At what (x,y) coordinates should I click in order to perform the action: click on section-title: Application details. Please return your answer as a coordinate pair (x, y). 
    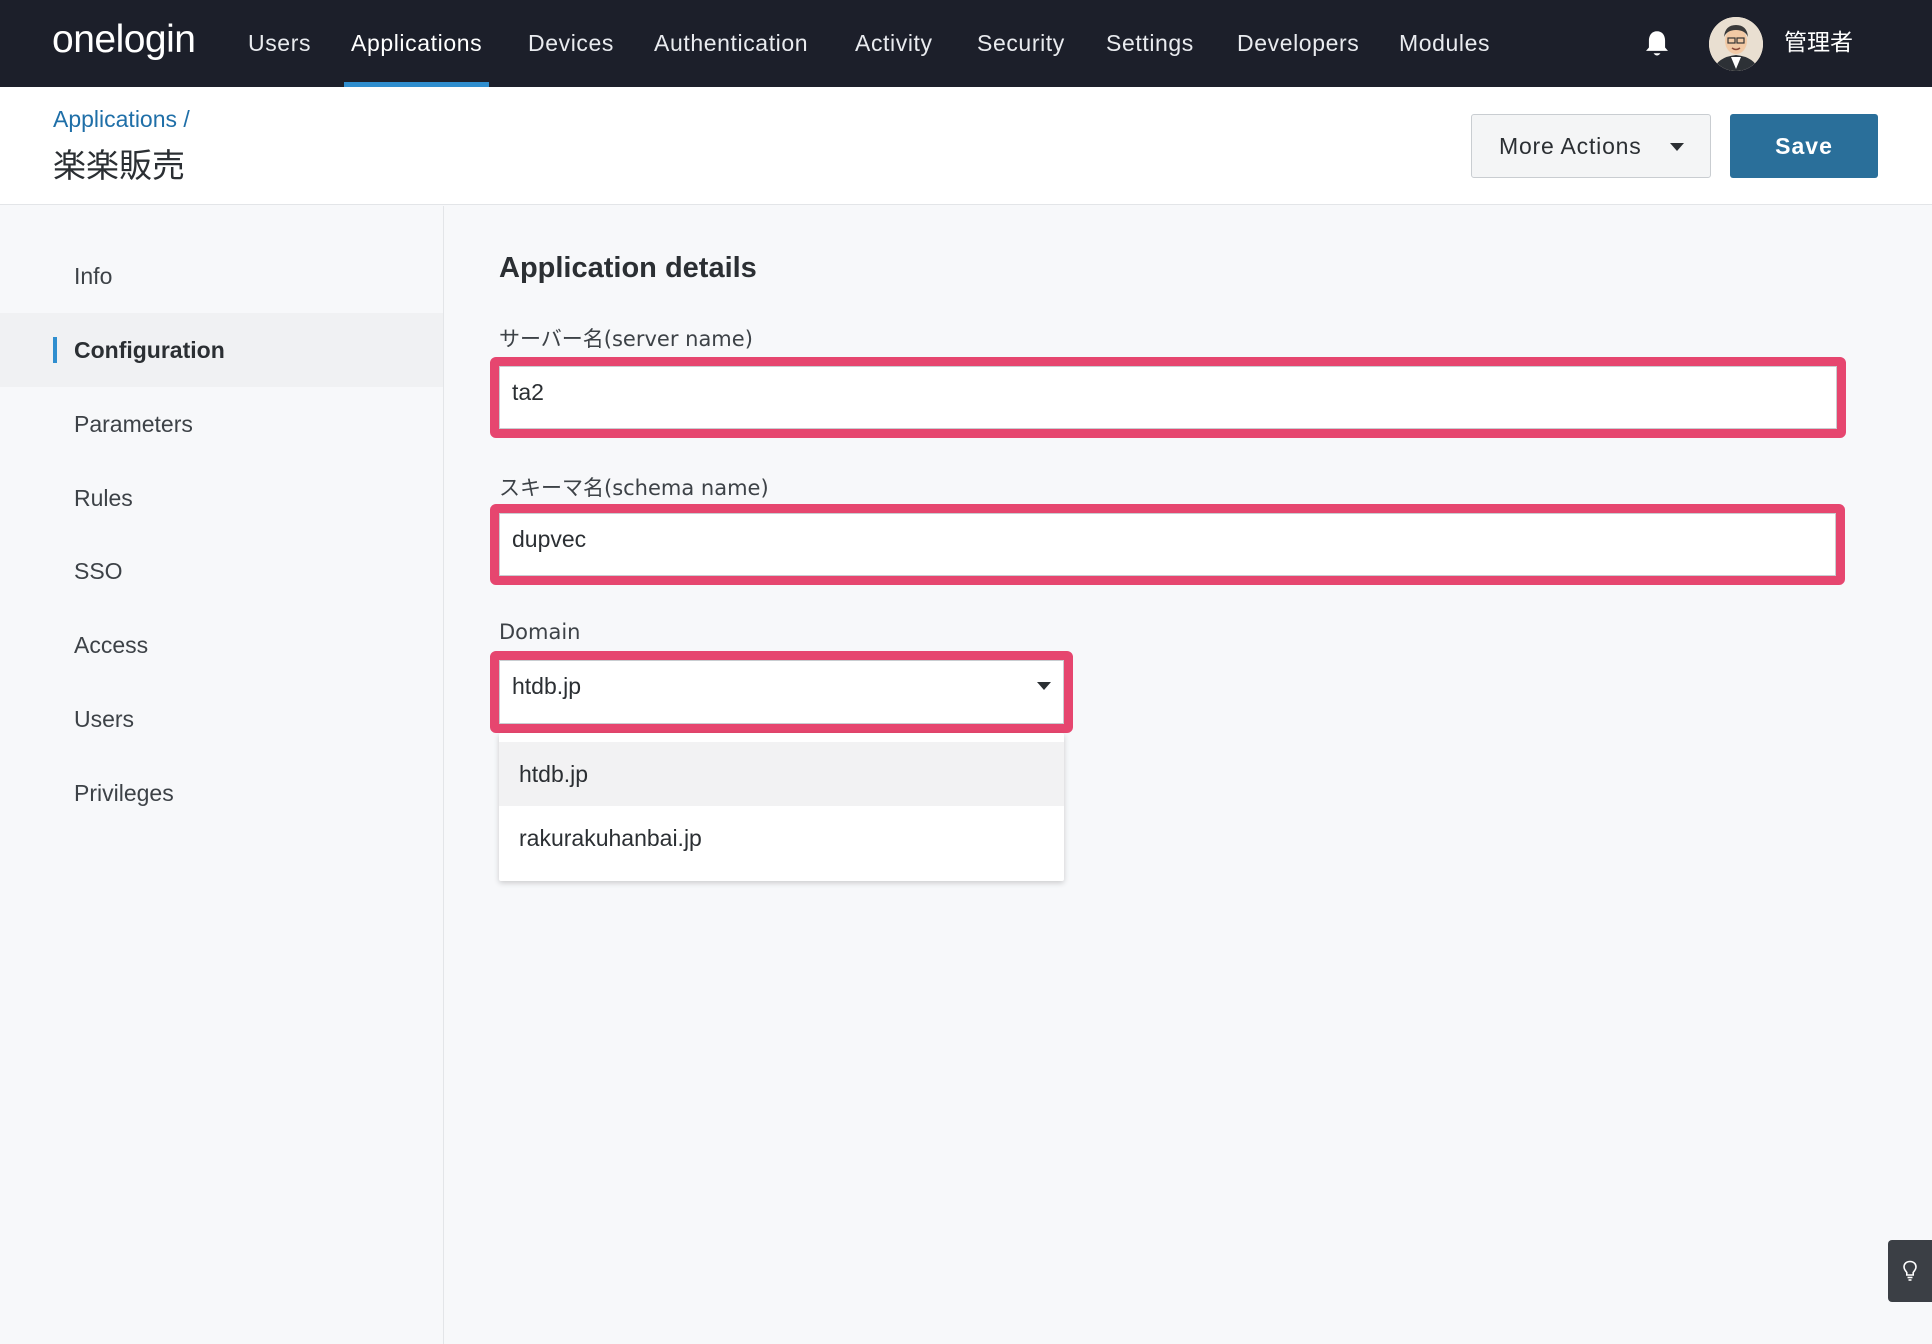
    Looking at the image, I should click on (628, 268).